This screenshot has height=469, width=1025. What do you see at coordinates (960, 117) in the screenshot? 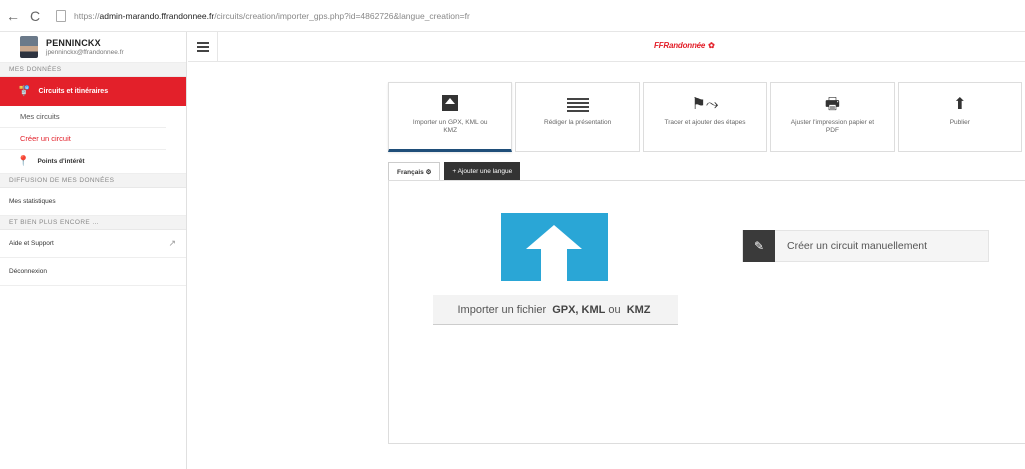
I see `step-publier: ⬆ Publier` at bounding box center [960, 117].